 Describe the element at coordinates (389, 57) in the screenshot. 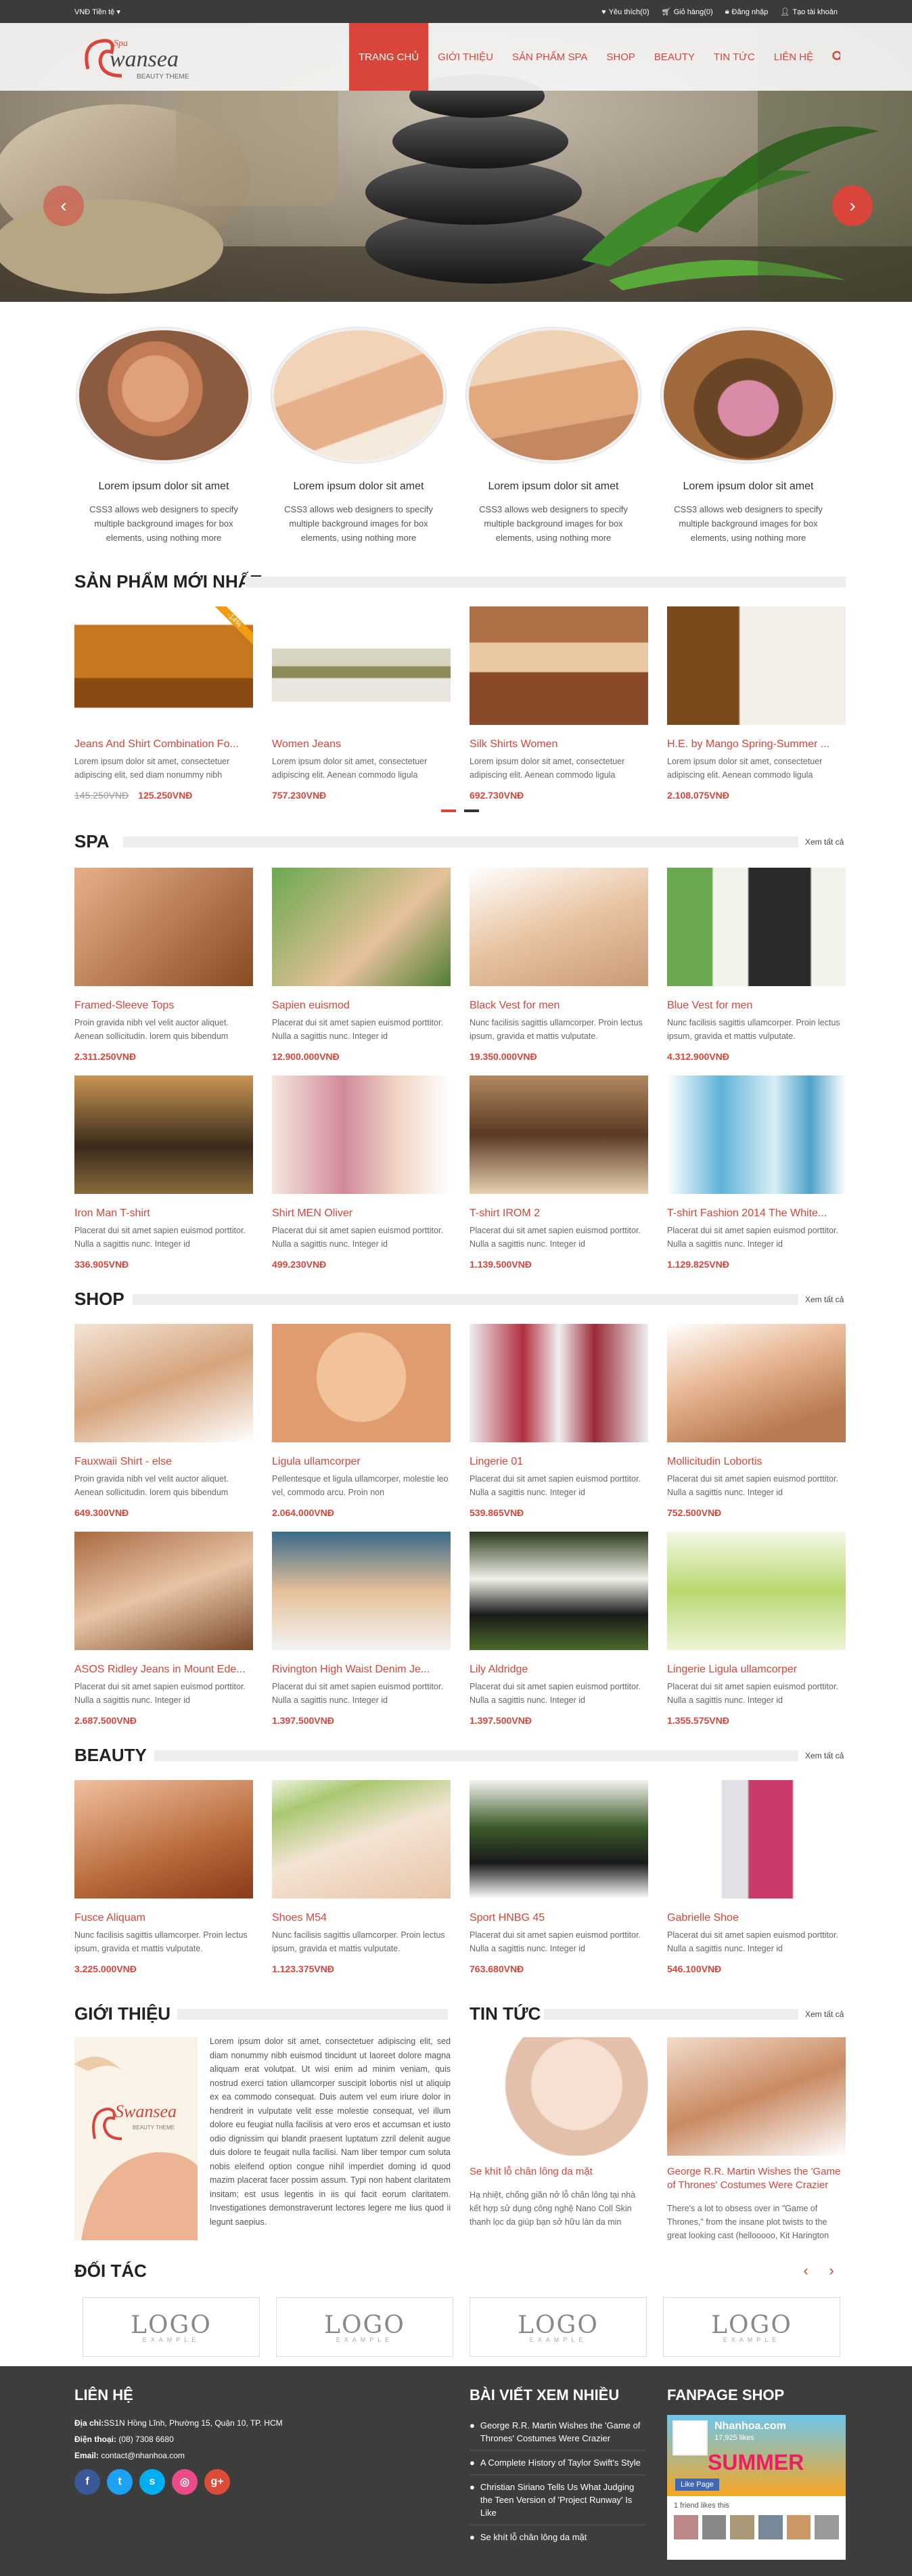

I see `nav-home: TRANG CHỦ` at that location.